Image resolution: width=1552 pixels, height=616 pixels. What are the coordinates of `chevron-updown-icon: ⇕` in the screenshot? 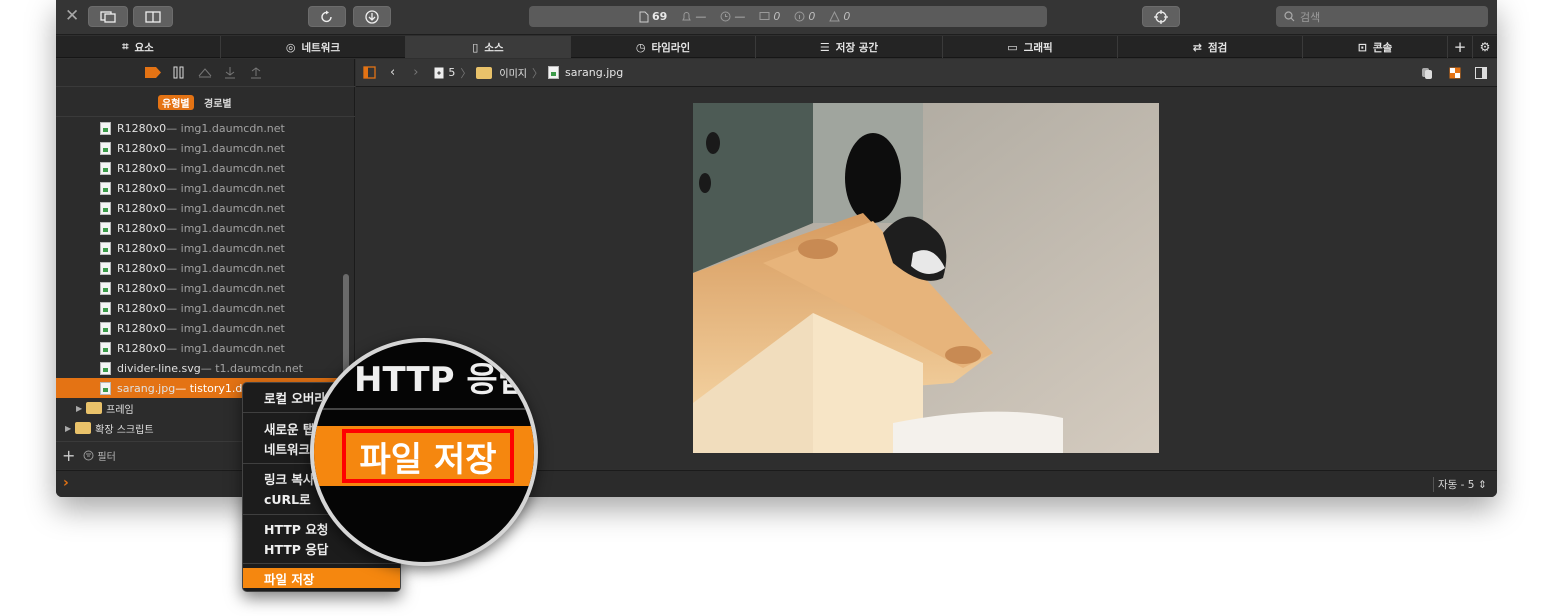 It's located at (1482, 485).